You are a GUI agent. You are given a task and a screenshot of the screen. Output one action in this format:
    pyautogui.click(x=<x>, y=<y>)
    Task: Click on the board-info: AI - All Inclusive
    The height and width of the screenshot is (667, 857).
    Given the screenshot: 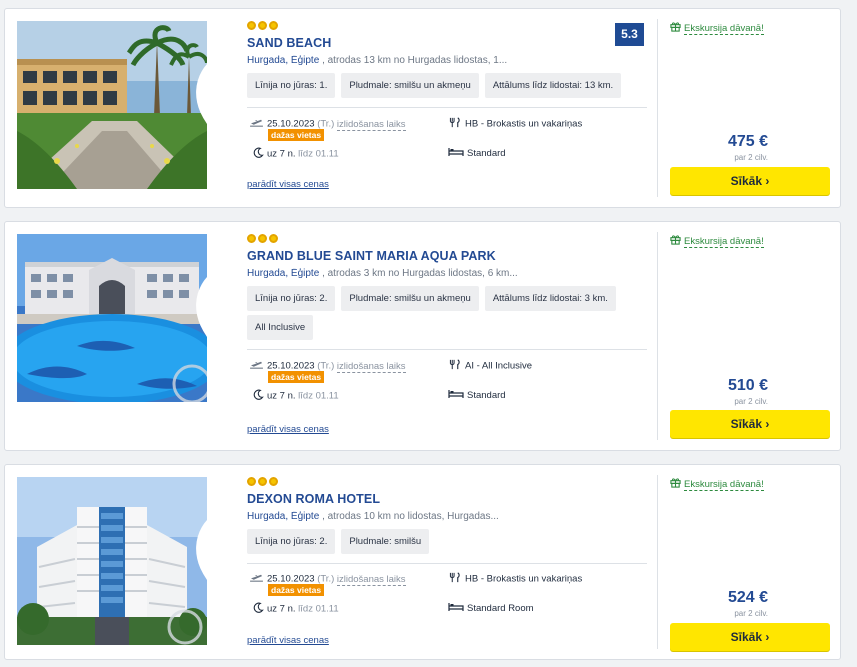 What is the action you would take?
    pyautogui.click(x=490, y=366)
    